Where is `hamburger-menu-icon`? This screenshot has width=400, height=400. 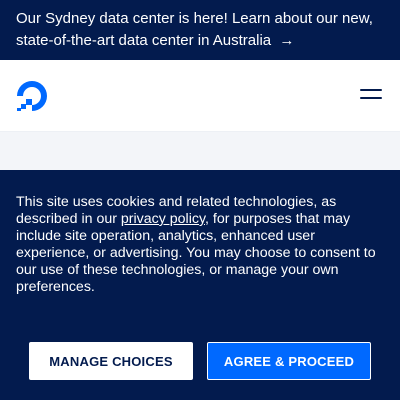 hamburger-menu-icon is located at coordinates (371, 96).